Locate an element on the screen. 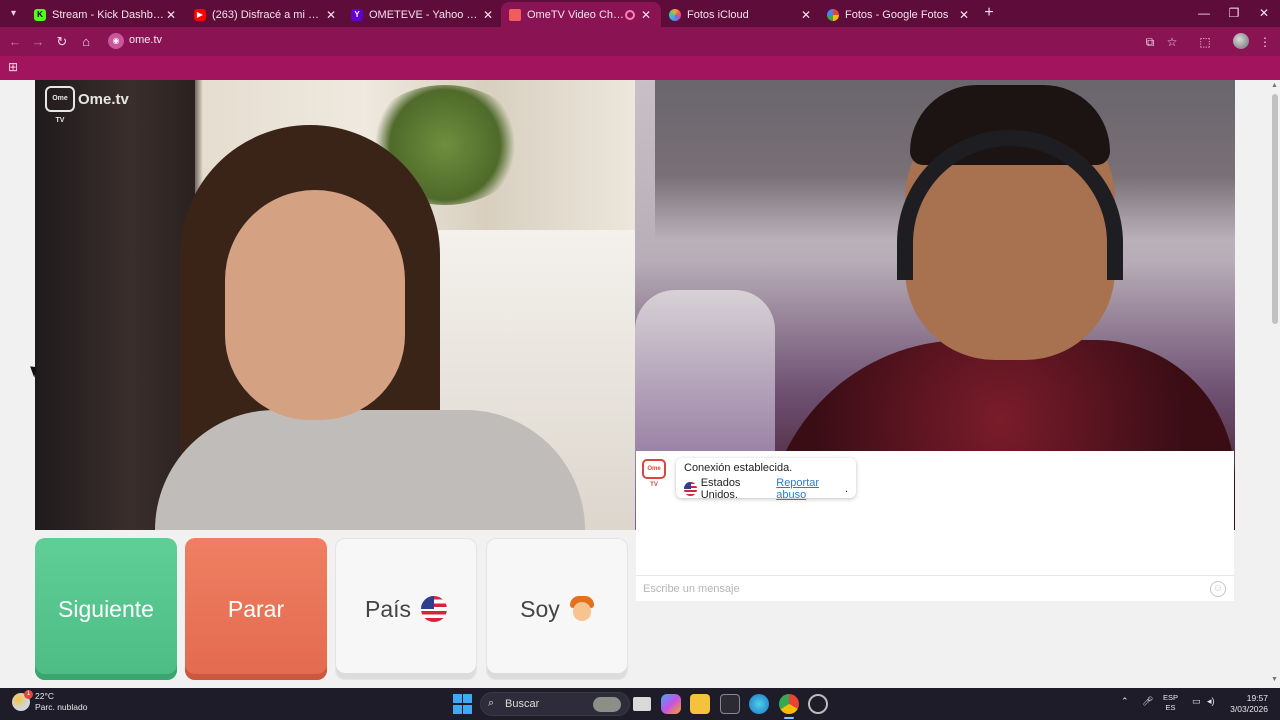  file-explorer-icon is located at coordinates (700, 704).